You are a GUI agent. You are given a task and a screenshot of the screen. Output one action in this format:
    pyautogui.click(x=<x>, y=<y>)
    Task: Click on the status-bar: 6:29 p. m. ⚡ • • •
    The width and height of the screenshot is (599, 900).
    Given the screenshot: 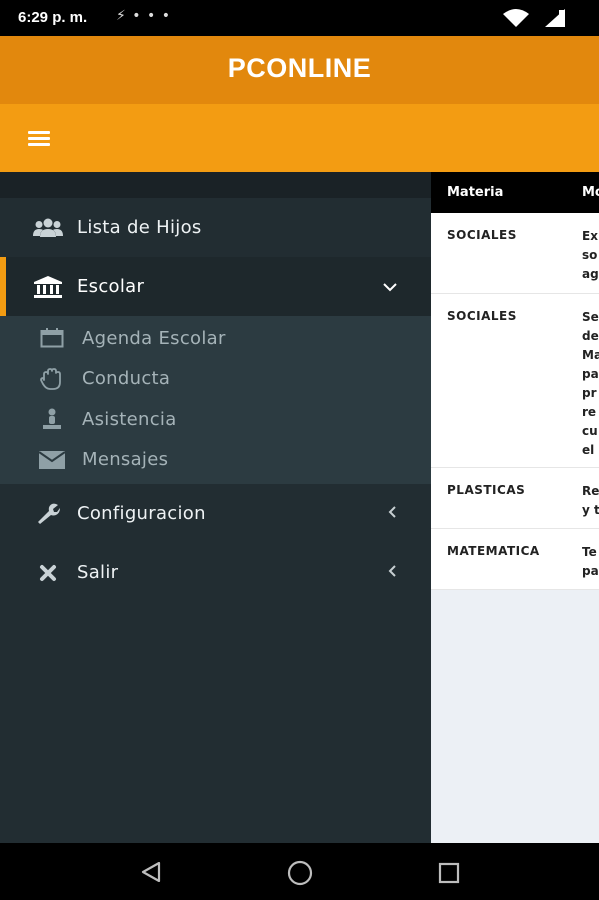 What is the action you would take?
    pyautogui.click(x=299, y=18)
    